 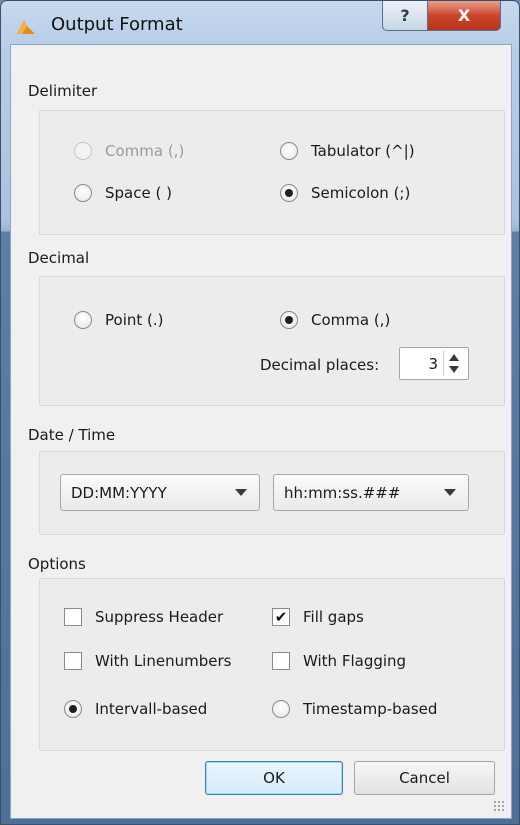 I want to click on with-flagging-label: With Flagging, so click(x=355, y=661).